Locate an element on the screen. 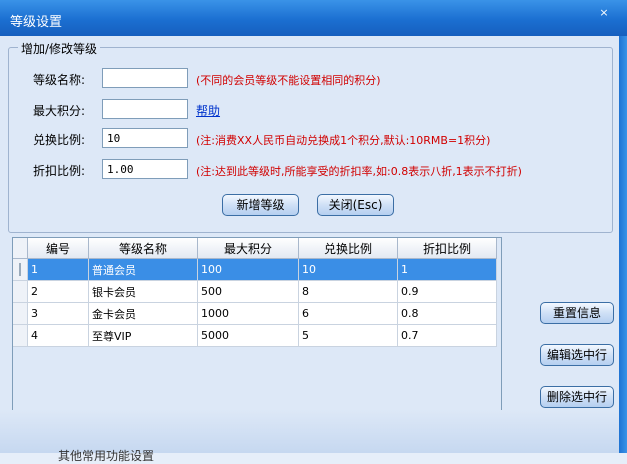  column-header-exchange-ratio: 兑换比例 is located at coordinates (348, 248).